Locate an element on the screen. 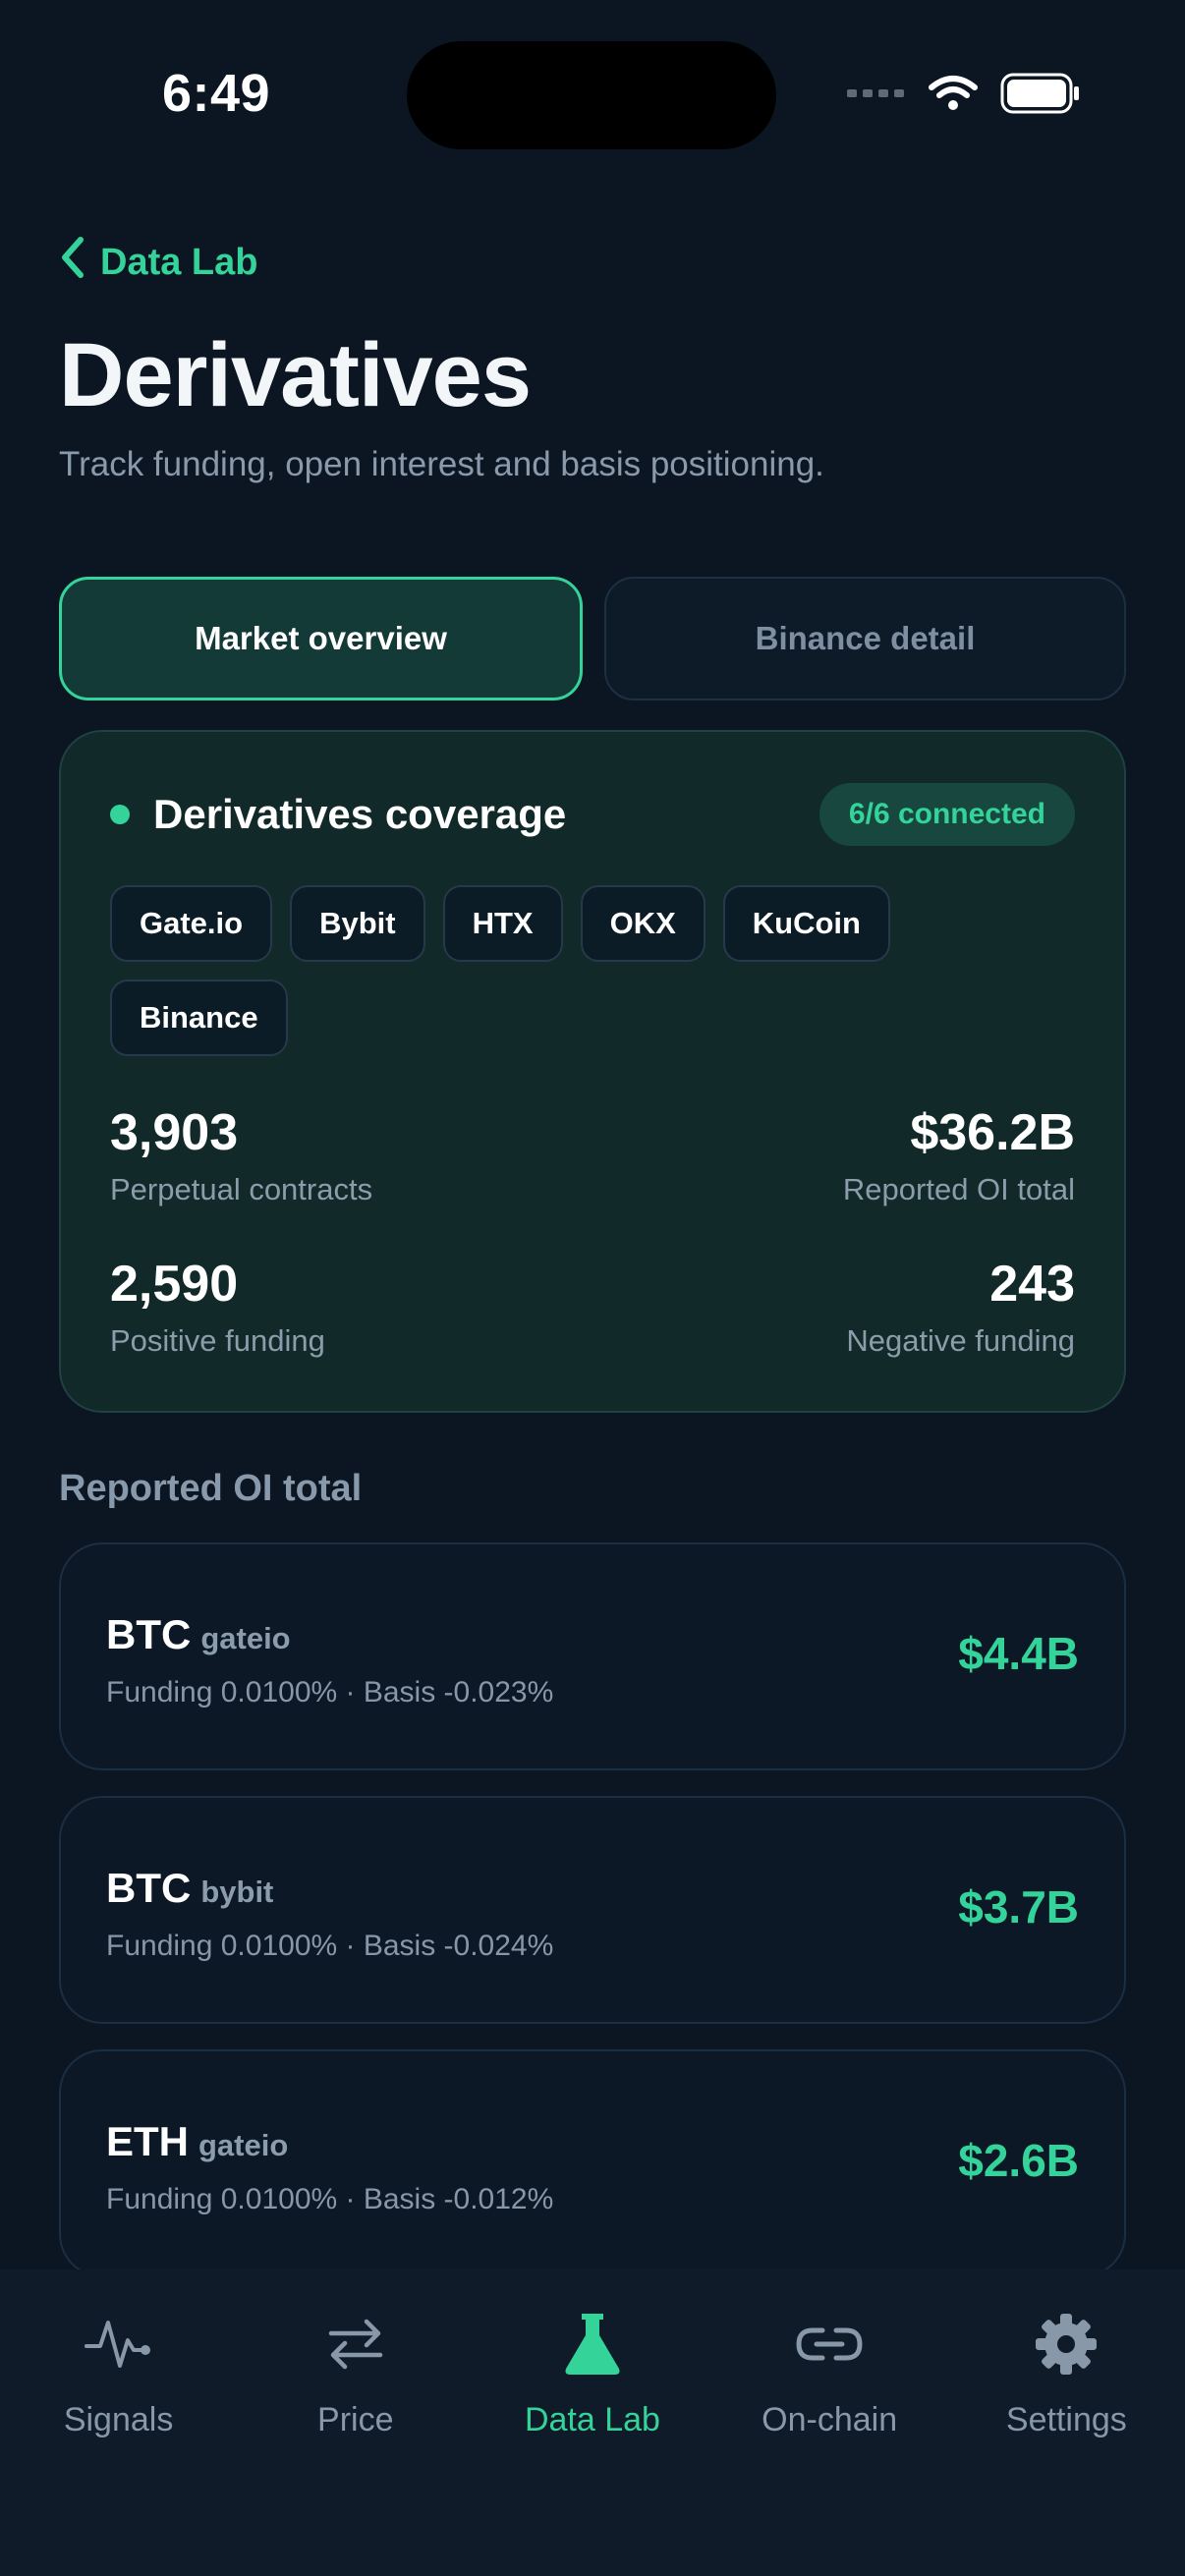  stat-positive-funding: 2,590 Positive funding is located at coordinates (217, 1330).